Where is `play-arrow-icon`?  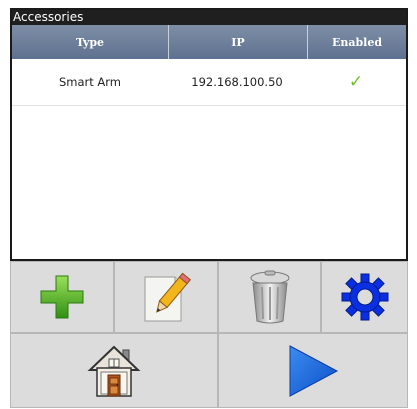
play-arrow-icon is located at coordinates (314, 370).